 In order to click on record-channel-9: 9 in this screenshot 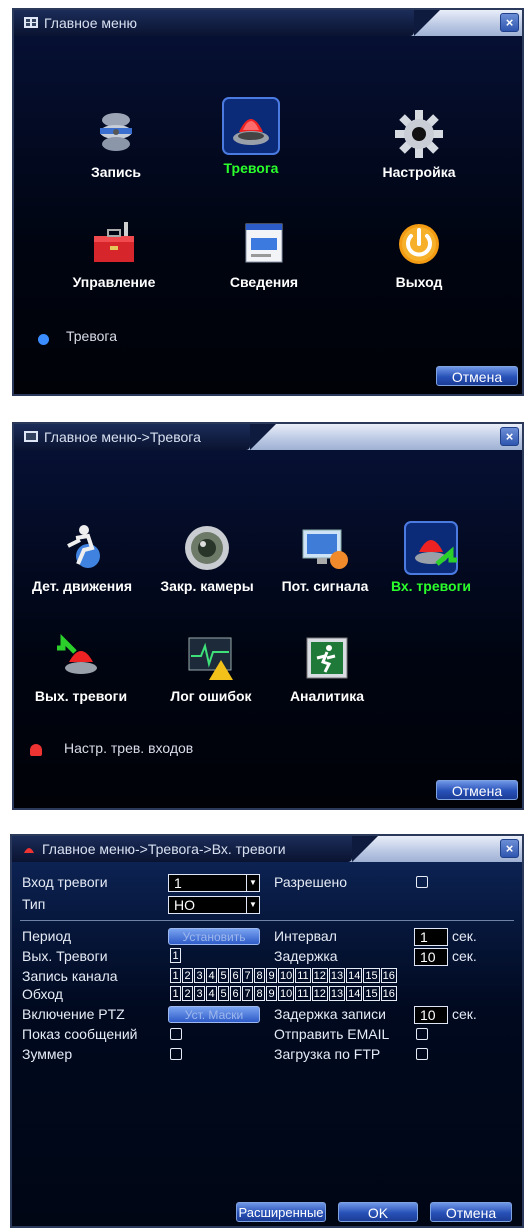, I will do `click(271, 975)`.